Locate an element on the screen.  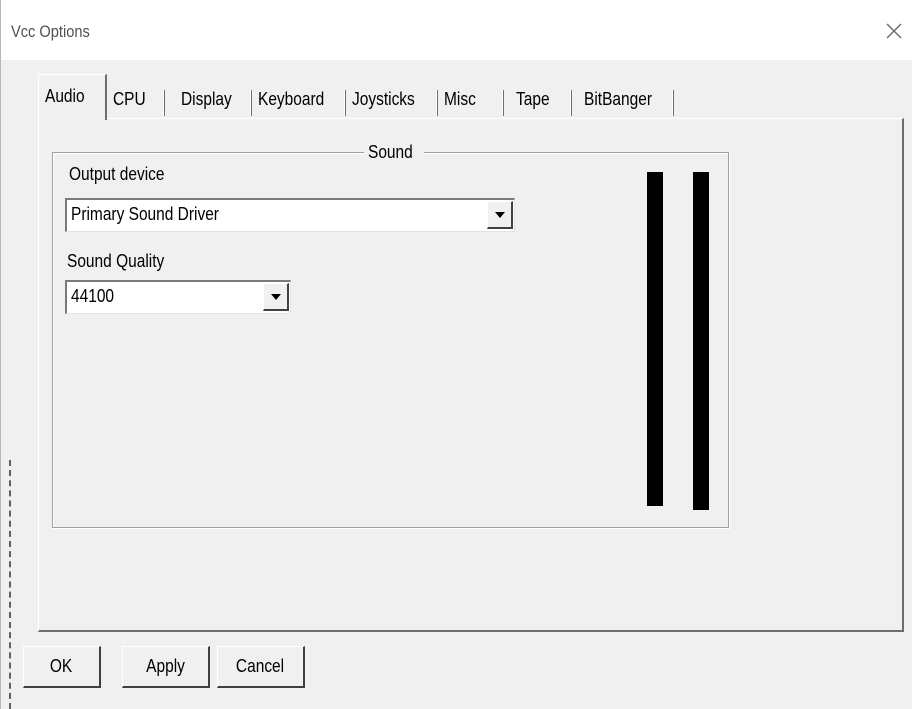
right-volume-meter is located at coordinates (701, 341).